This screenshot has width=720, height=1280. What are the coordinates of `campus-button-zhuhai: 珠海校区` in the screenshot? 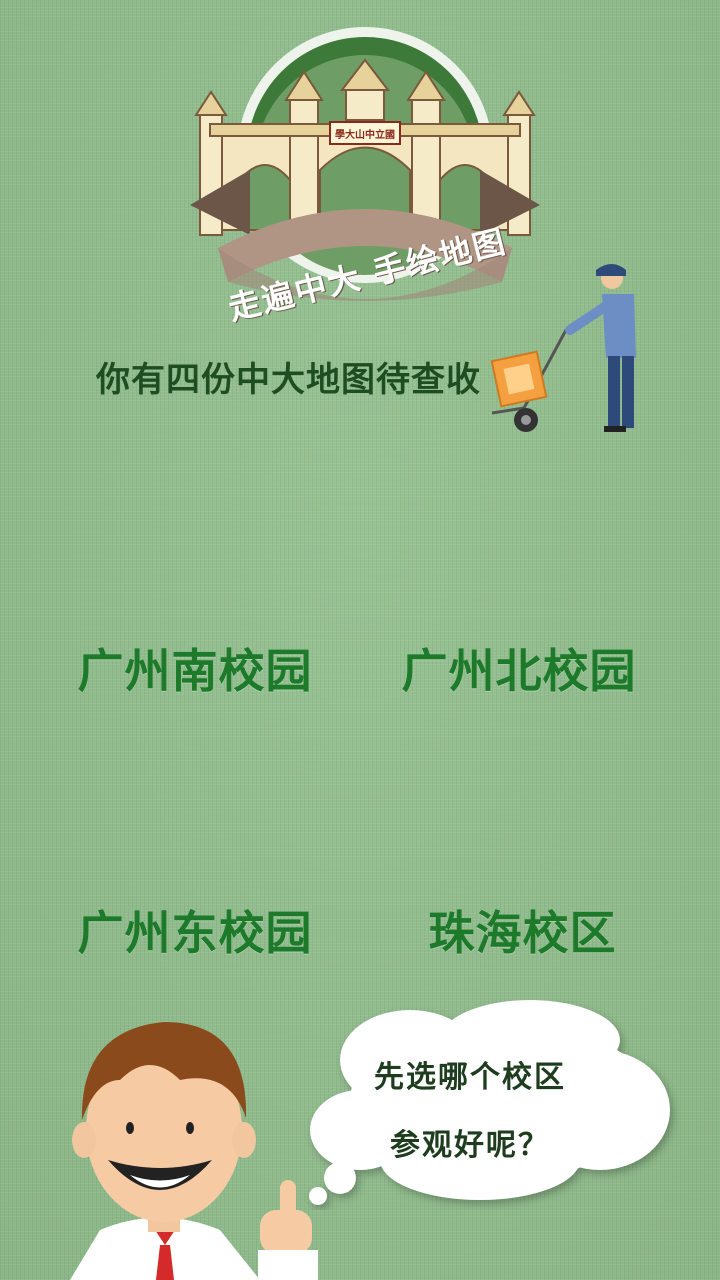 It's located at (522, 930).